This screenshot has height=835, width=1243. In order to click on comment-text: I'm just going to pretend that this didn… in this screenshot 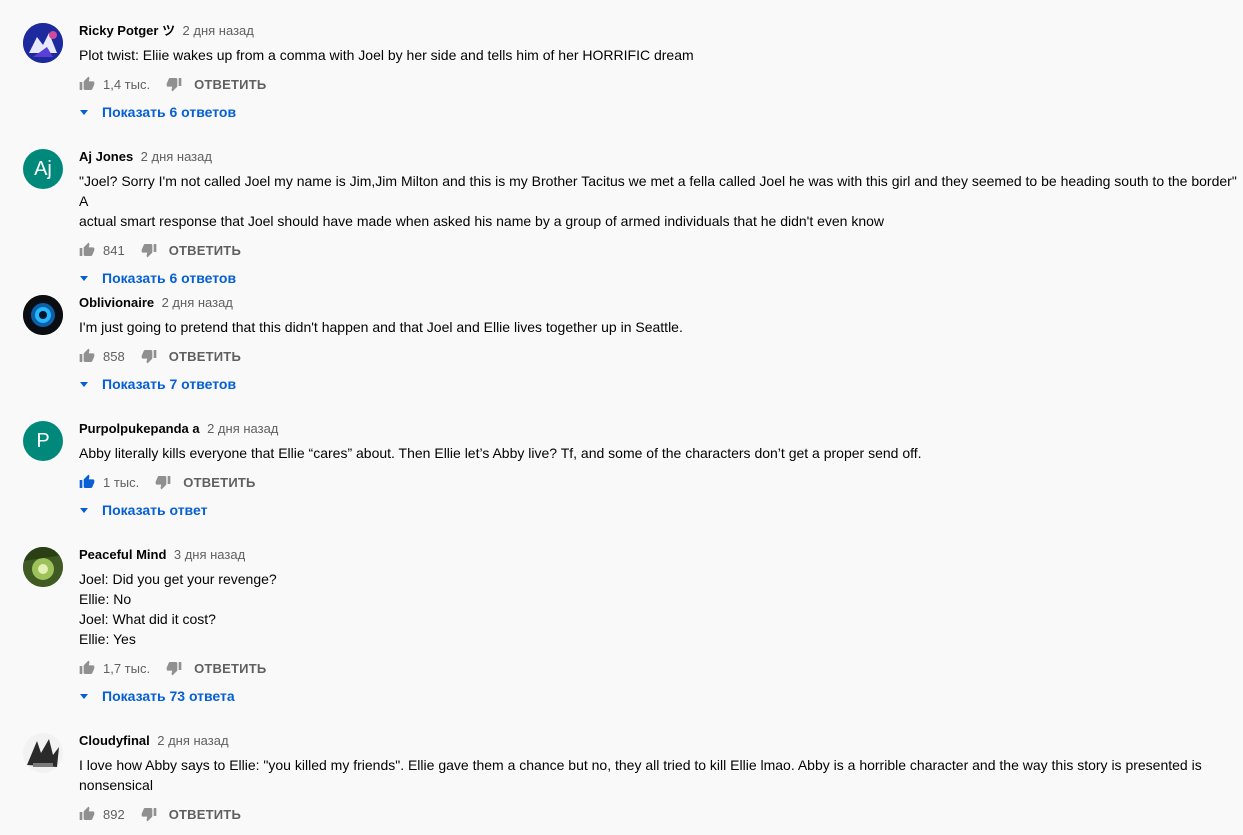, I will do `click(381, 327)`.